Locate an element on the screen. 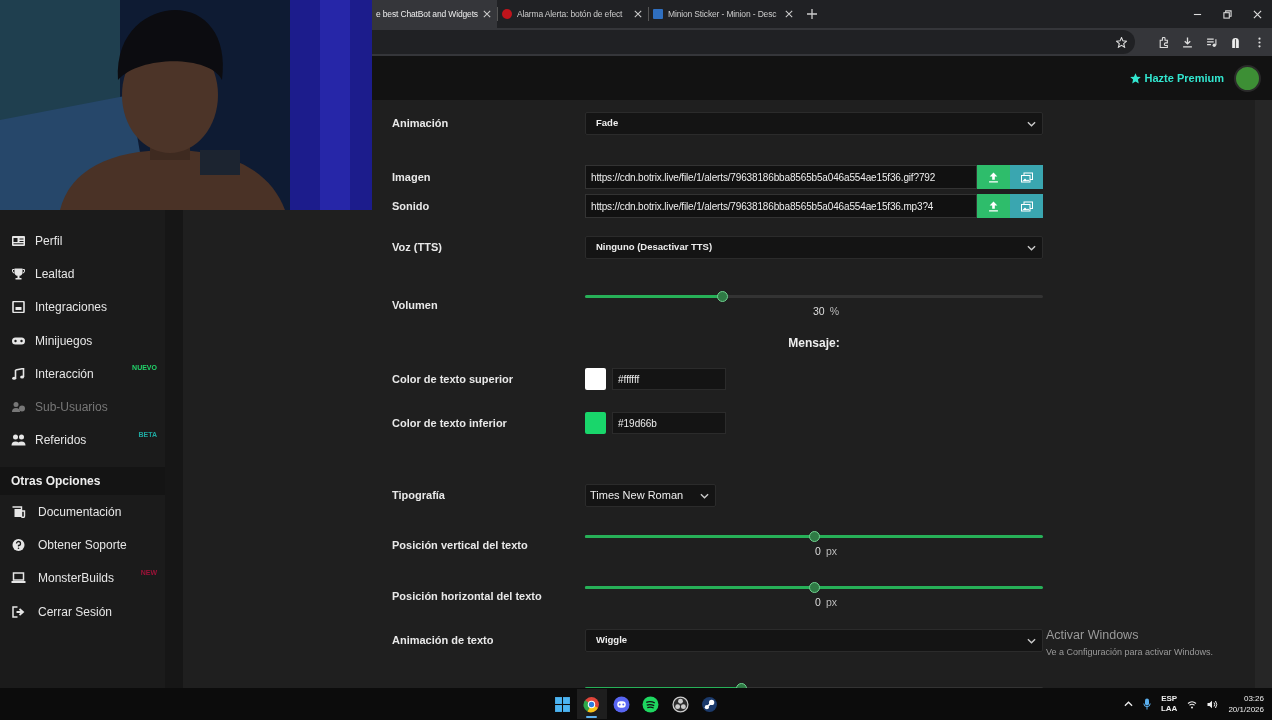  url-field: https://cdn.botrix.live/file/1/alerts/79638186bba8565b5a046a554ae15f36.mp3?4 is located at coordinates (781, 206).